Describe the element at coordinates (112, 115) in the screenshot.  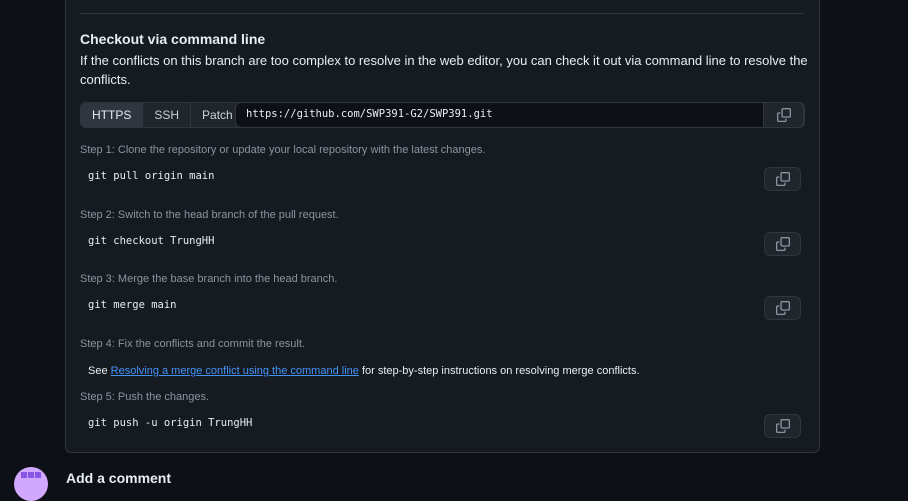
I see `tab-https: HTTPS` at that location.